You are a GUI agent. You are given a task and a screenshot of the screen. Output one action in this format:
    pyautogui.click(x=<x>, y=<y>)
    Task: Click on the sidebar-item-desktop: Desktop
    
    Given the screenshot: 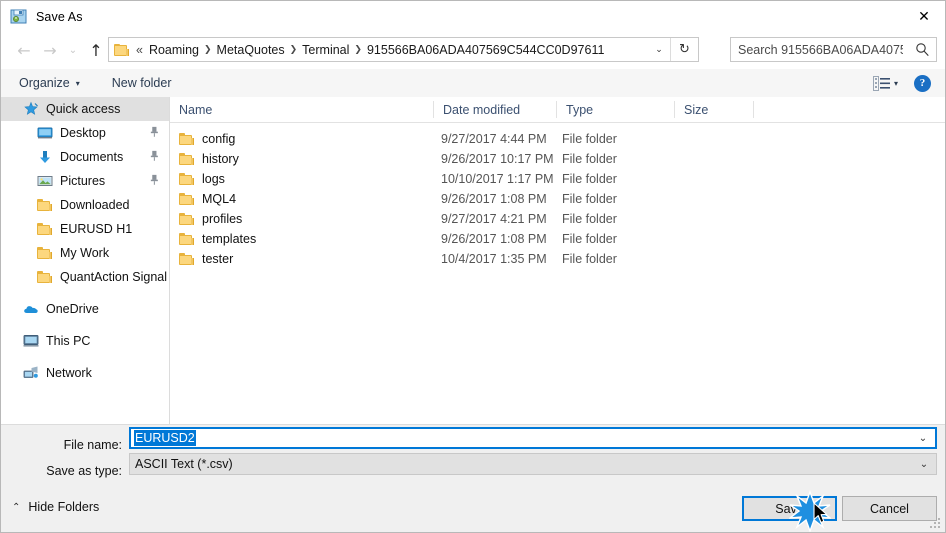 What is the action you would take?
    pyautogui.click(x=85, y=133)
    